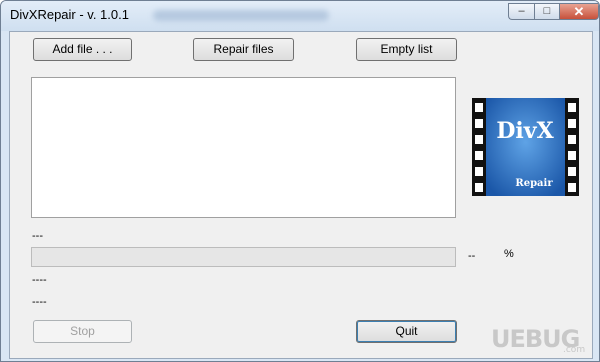 The height and width of the screenshot is (362, 600). Describe the element at coordinates (574, 350) in the screenshot. I see `watermark-subtext: .com` at that location.